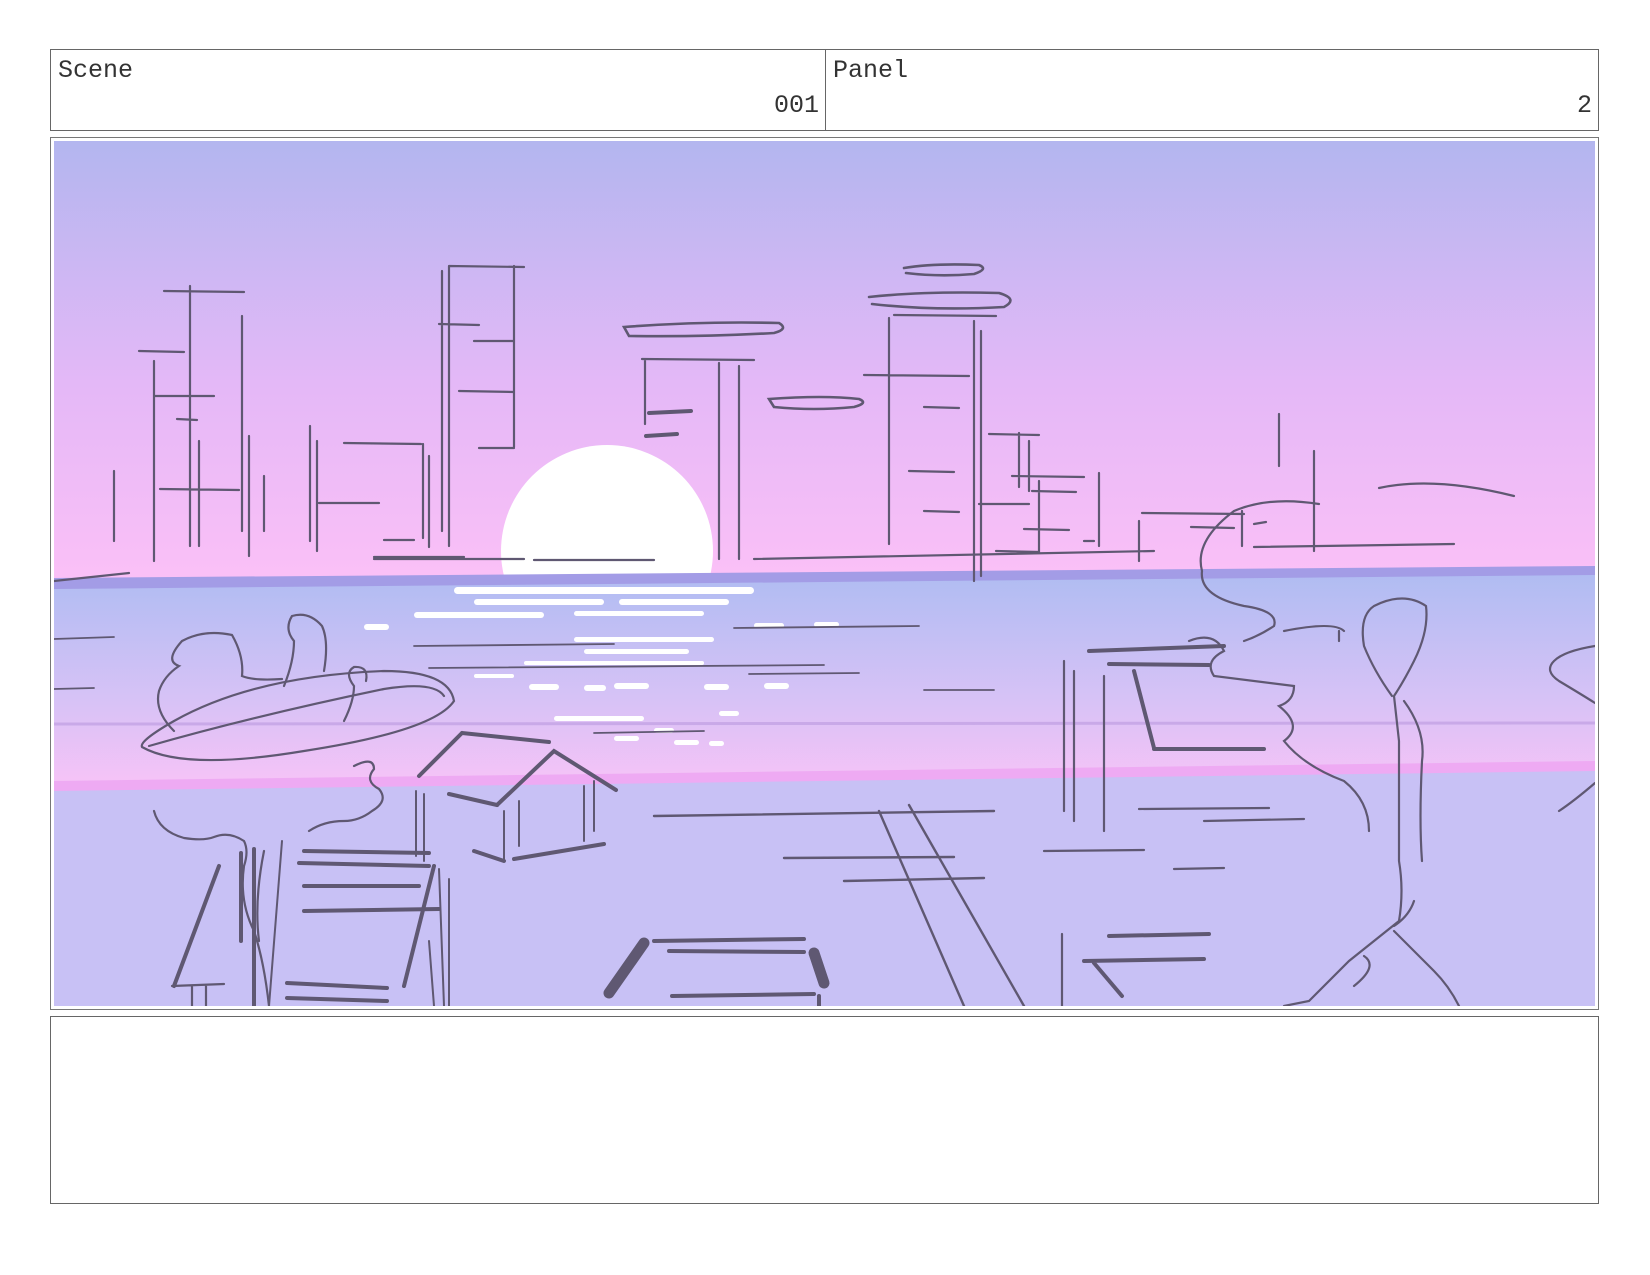  I want to click on panel-cell: Panel 2, so click(1212, 90).